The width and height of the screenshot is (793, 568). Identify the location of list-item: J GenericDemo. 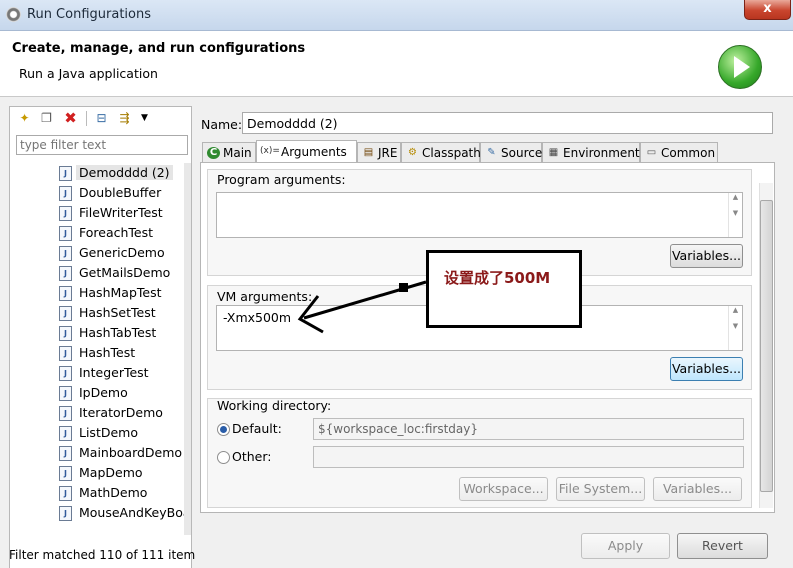
(122, 253).